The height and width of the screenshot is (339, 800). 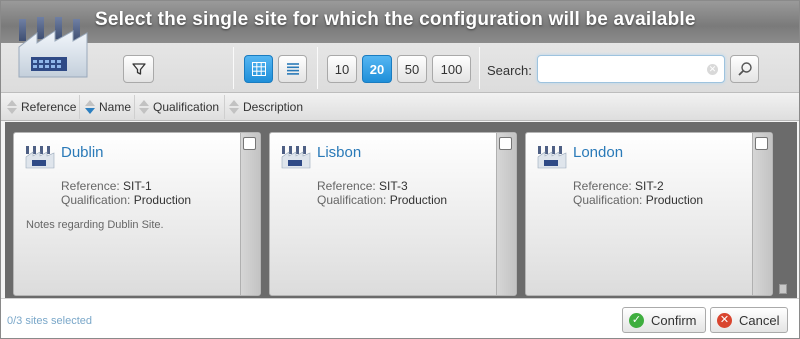 I want to click on grid-scroll-thumb, so click(x=783, y=289).